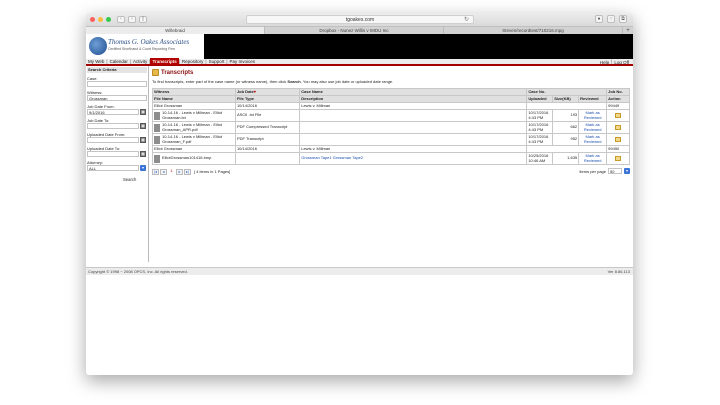 The height and width of the screenshot is (405, 720). I want to click on back-icon: ‹, so click(121, 19).